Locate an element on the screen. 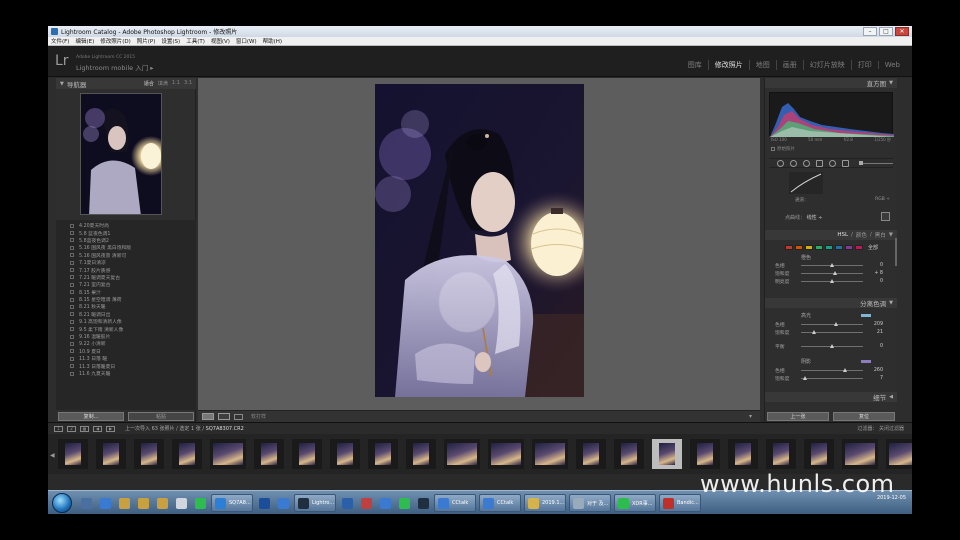  softproof-checkbox is located at coordinates (238, 416).